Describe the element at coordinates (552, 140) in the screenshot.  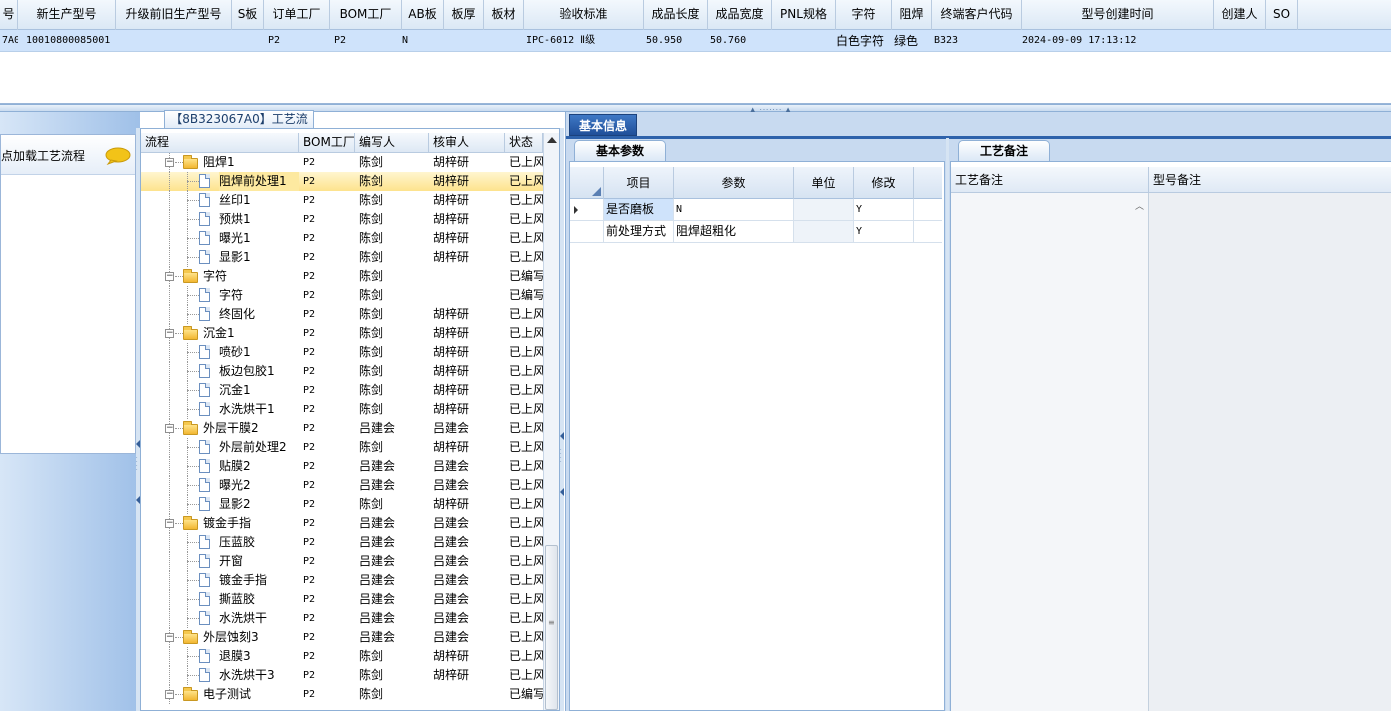
I see `scroll-up-icon` at that location.